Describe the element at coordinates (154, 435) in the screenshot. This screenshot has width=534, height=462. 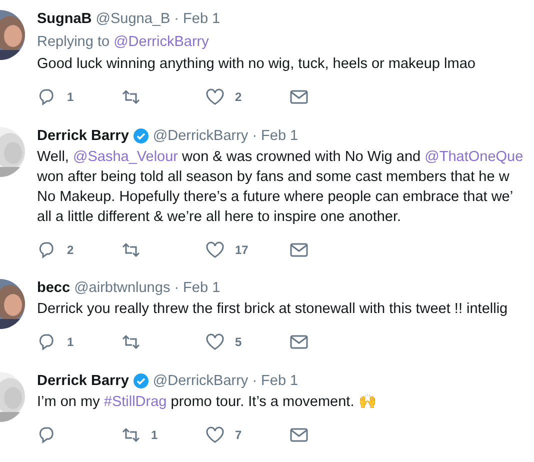
I see `retweet-count: 1` at that location.